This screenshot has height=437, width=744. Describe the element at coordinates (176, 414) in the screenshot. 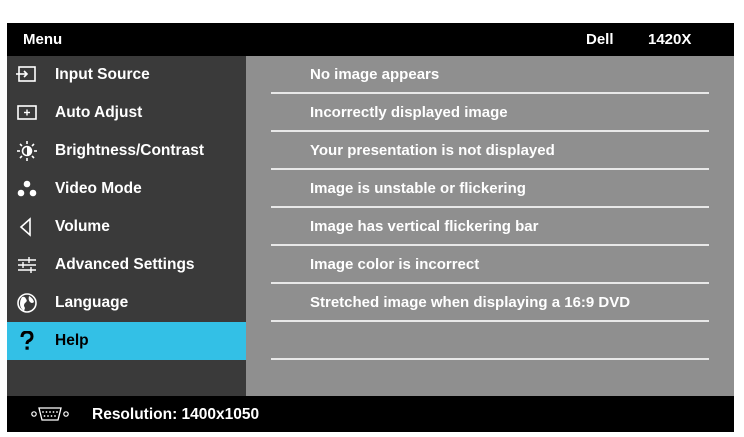

I see `resolution-readout: Resolution: 1400x1050` at that location.